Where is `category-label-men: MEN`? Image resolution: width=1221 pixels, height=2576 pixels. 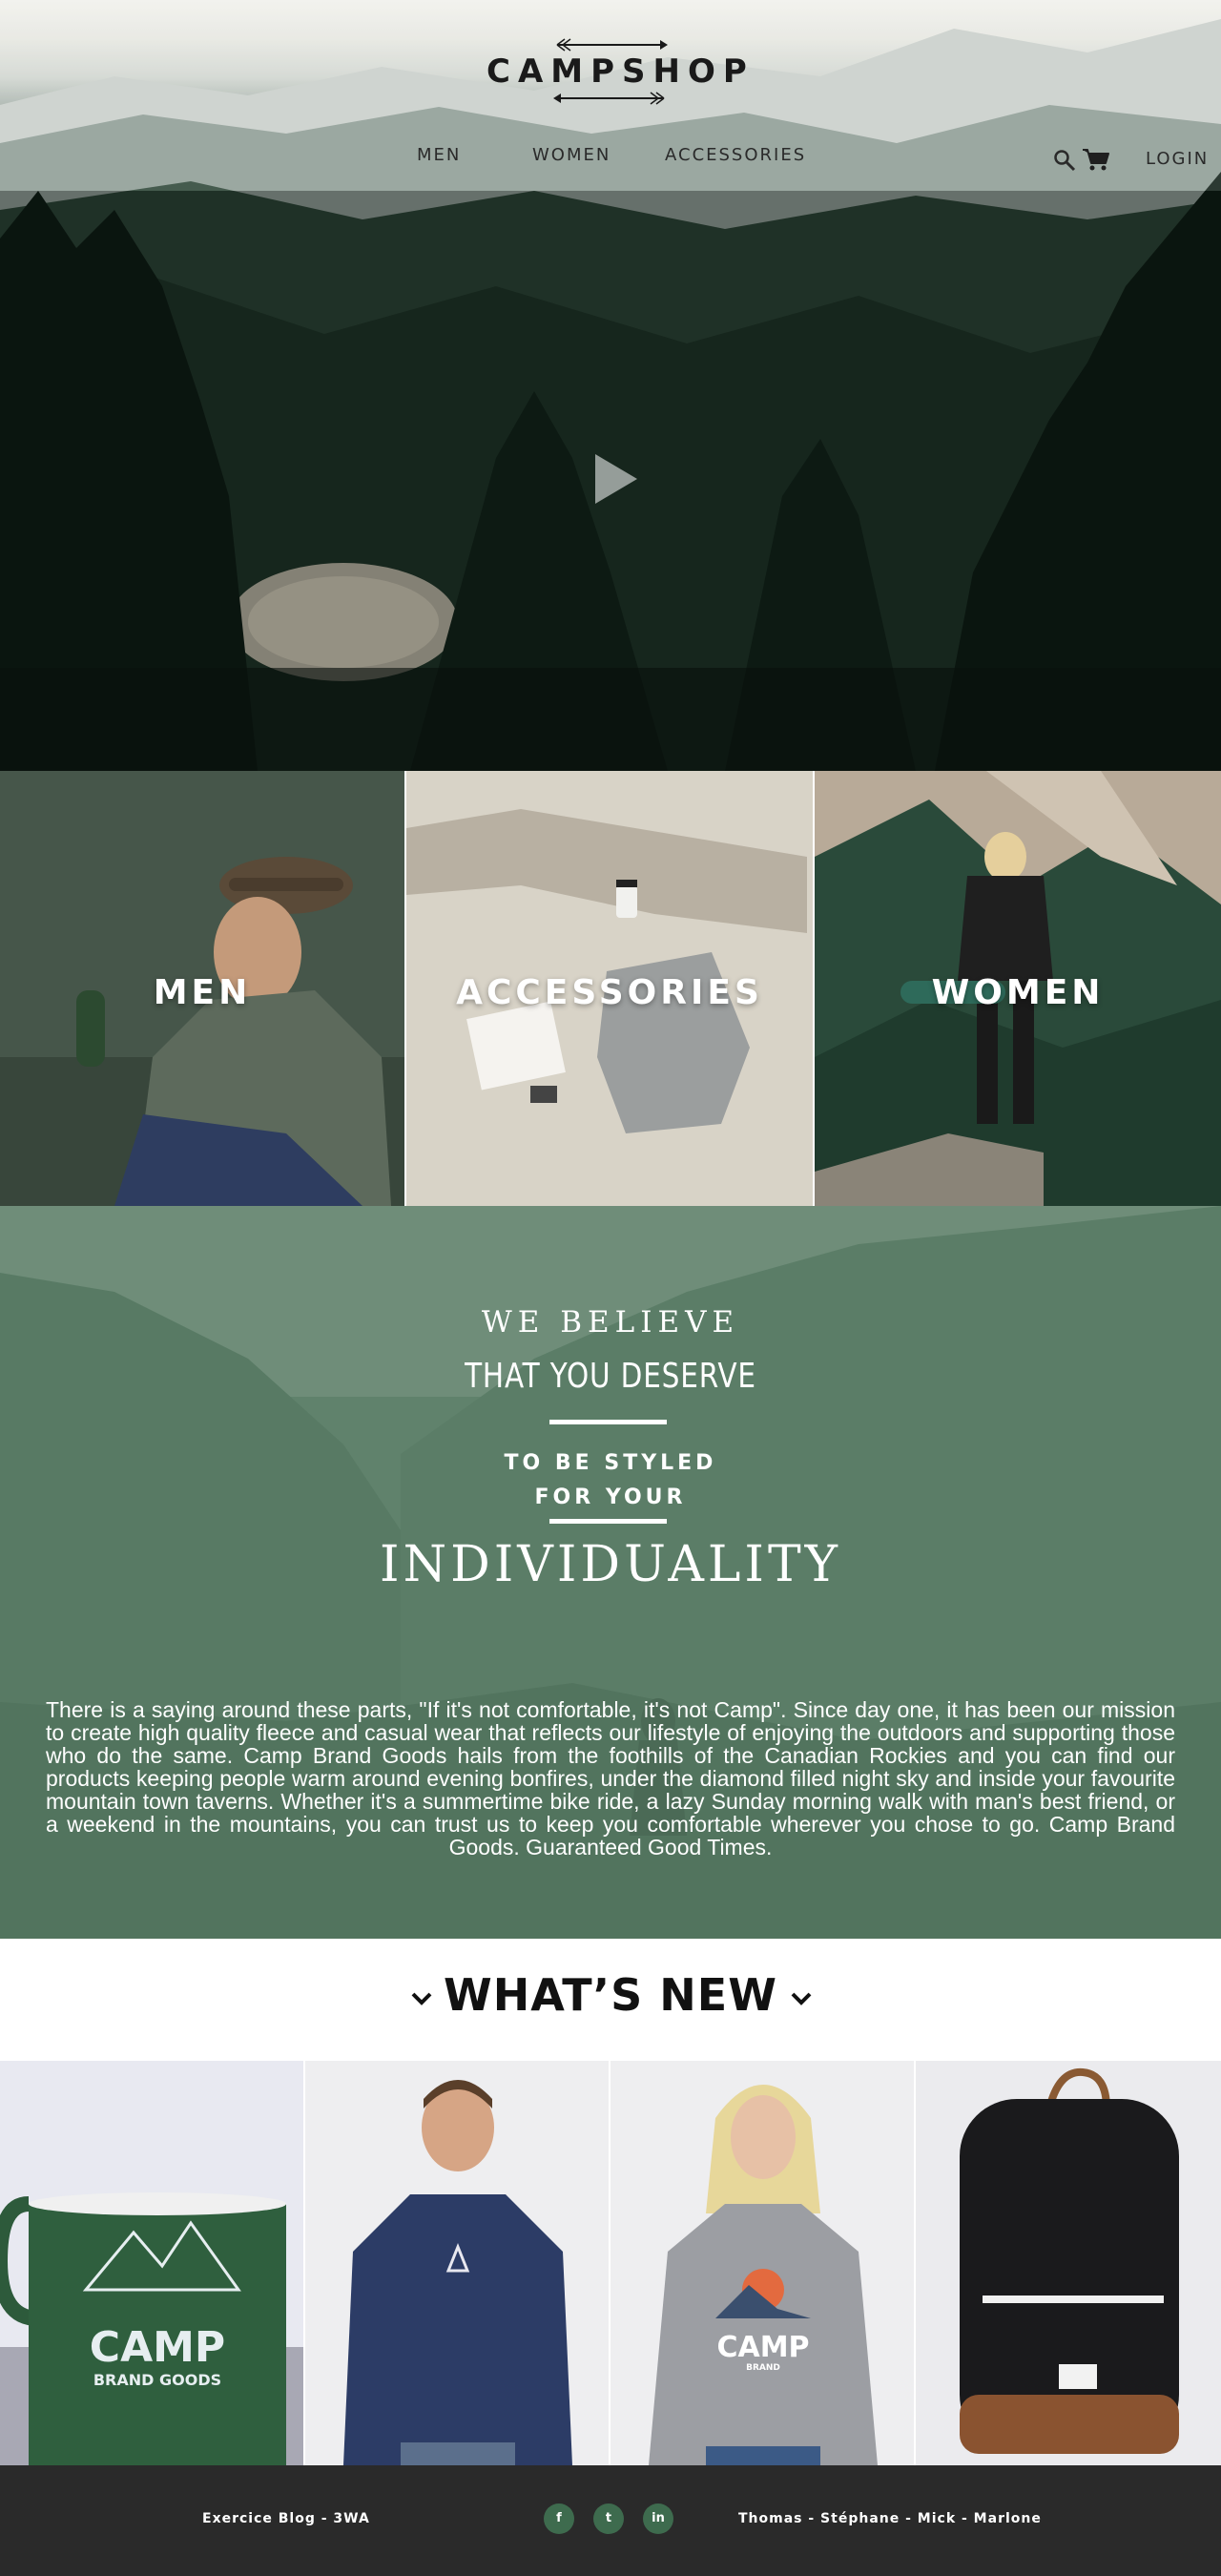 category-label-men: MEN is located at coordinates (202, 992).